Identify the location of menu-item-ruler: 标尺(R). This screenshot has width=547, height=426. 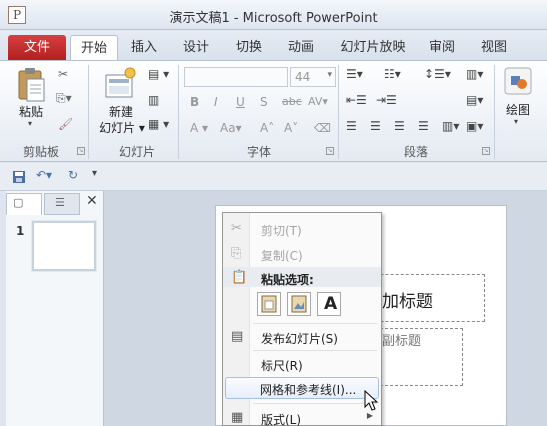
(302, 364).